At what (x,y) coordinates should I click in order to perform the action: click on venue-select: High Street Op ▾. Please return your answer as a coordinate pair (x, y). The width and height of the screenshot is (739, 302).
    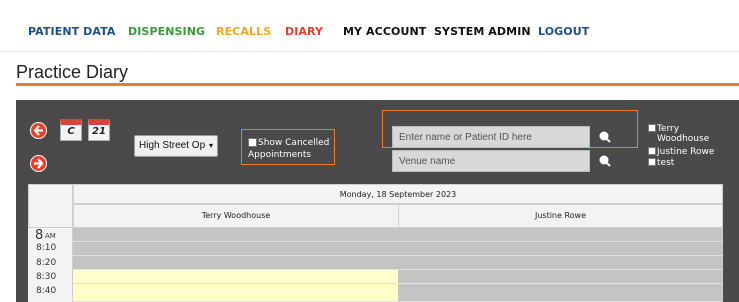
    Looking at the image, I should click on (176, 146).